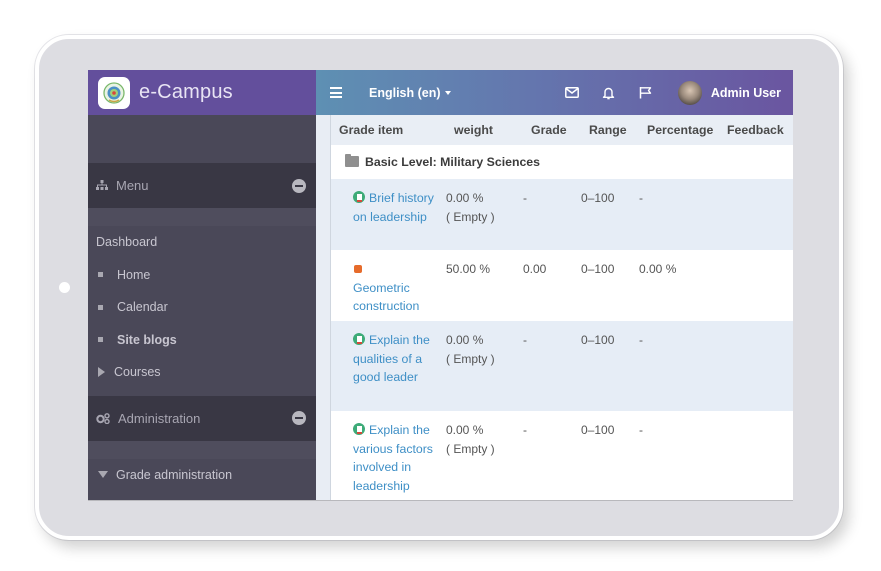  Describe the element at coordinates (552, 130) in the screenshot. I see `column-header-grade: Grade` at that location.